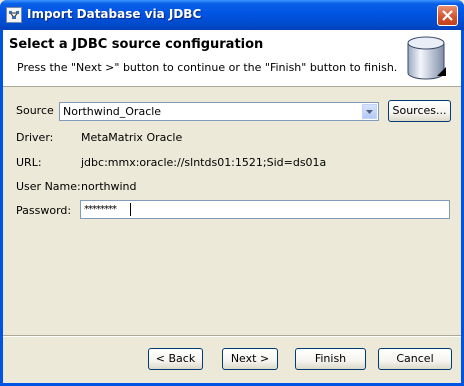 The width and height of the screenshot is (464, 386). What do you see at coordinates (415, 359) in the screenshot?
I see `cancel-button: Cancel` at bounding box center [415, 359].